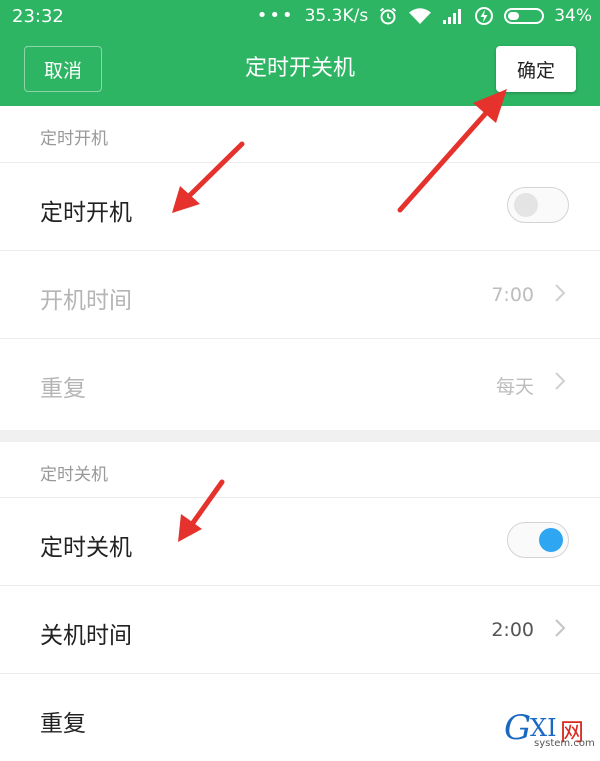 The width and height of the screenshot is (600, 761). I want to click on power-off-toggle-row: 定时关机, so click(300, 541).